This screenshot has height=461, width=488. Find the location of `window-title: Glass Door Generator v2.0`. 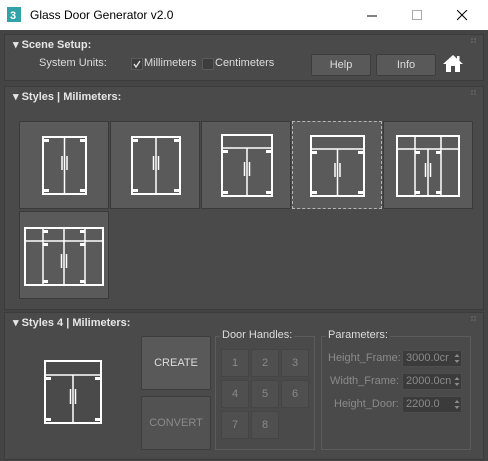

window-title: Glass Door Generator v2.0 is located at coordinates (102, 15).